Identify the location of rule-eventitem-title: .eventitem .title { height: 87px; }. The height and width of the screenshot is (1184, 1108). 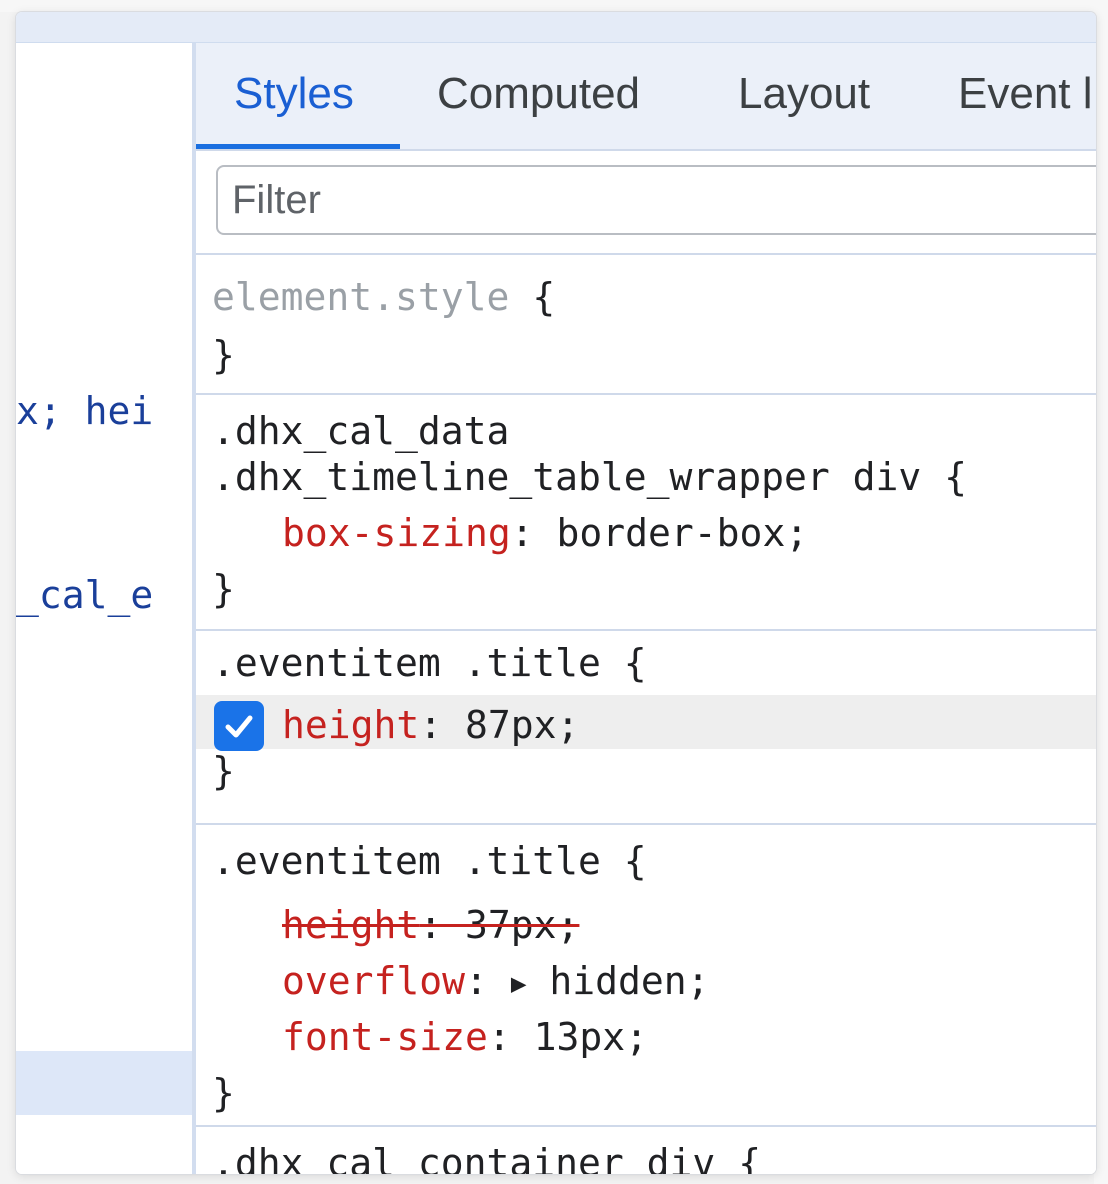
(646, 728).